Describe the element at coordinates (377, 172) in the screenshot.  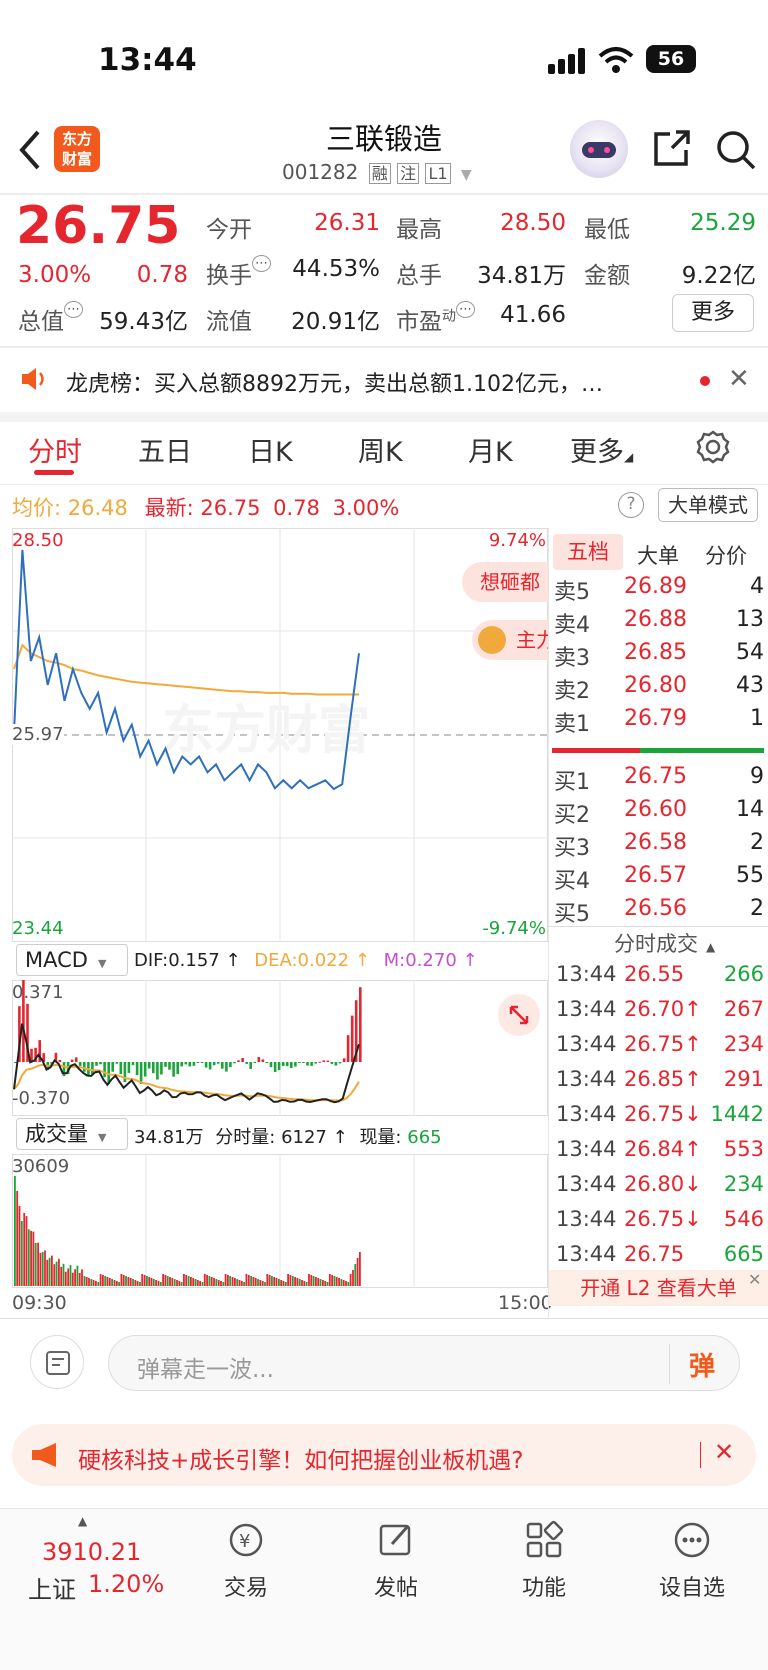
I see `stock-code-row: 001282 融 注 L1 ▼` at that location.